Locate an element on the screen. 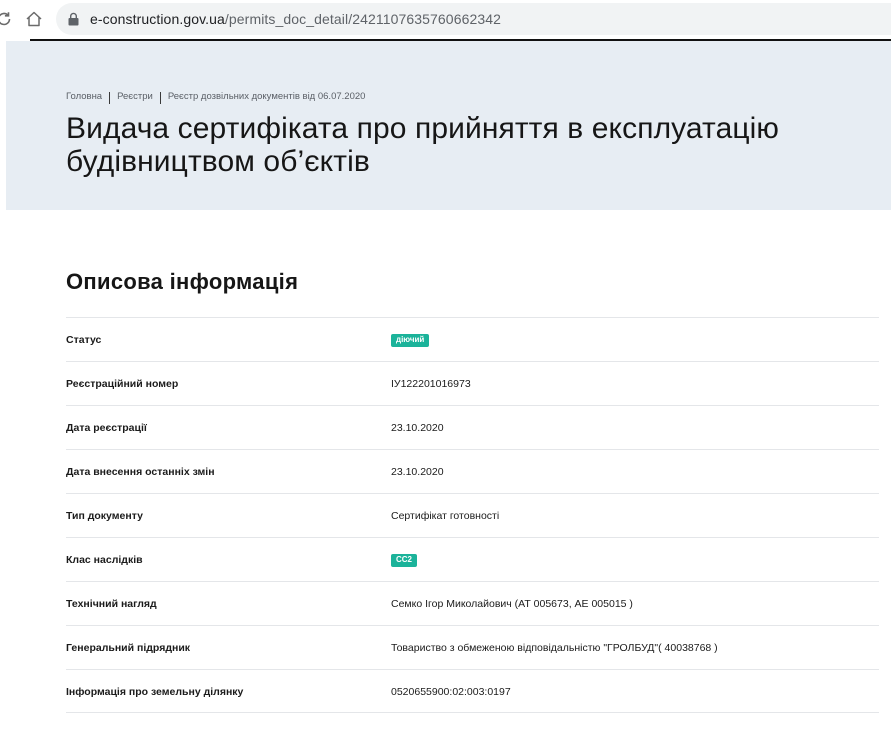 The image size is (891, 732). info-label: Інформація про земельну ділянку is located at coordinates (155, 692).